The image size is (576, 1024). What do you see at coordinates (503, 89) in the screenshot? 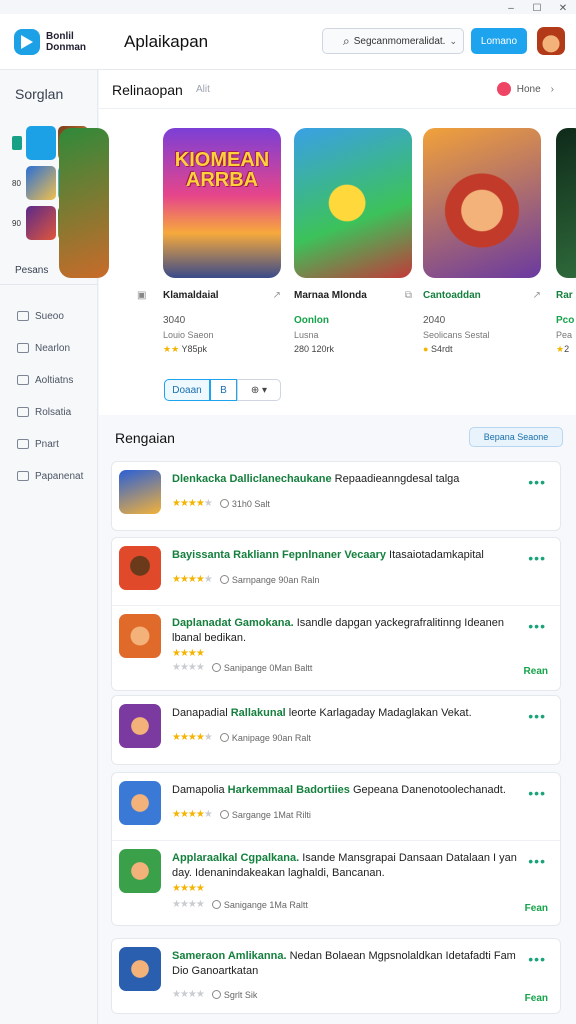
I see `record-icon` at bounding box center [503, 89].